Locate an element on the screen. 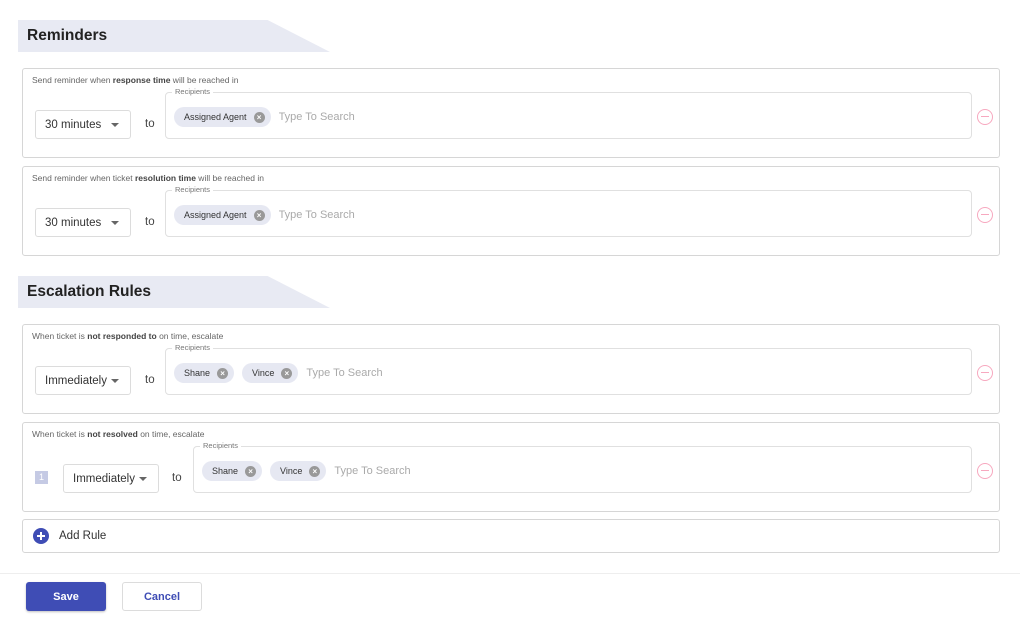 The width and height of the screenshot is (1020, 618). add-rule-label: Add Rule is located at coordinates (83, 536).